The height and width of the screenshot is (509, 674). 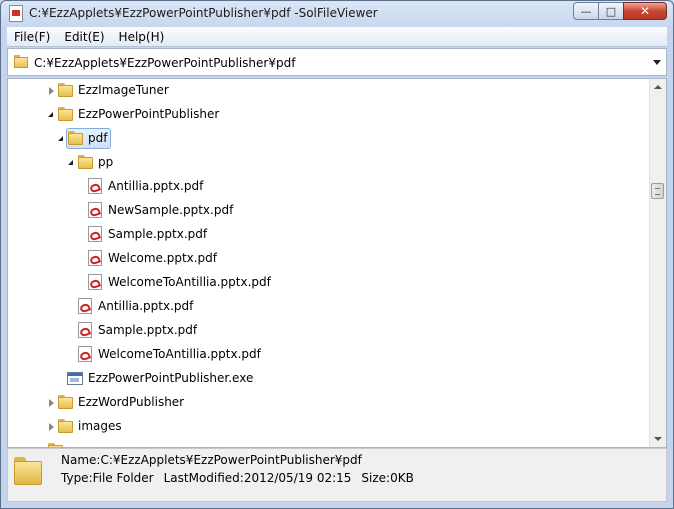 What do you see at coordinates (163, 258) in the screenshot?
I see `tree-item-label: Welcome.pptx.pdf` at bounding box center [163, 258].